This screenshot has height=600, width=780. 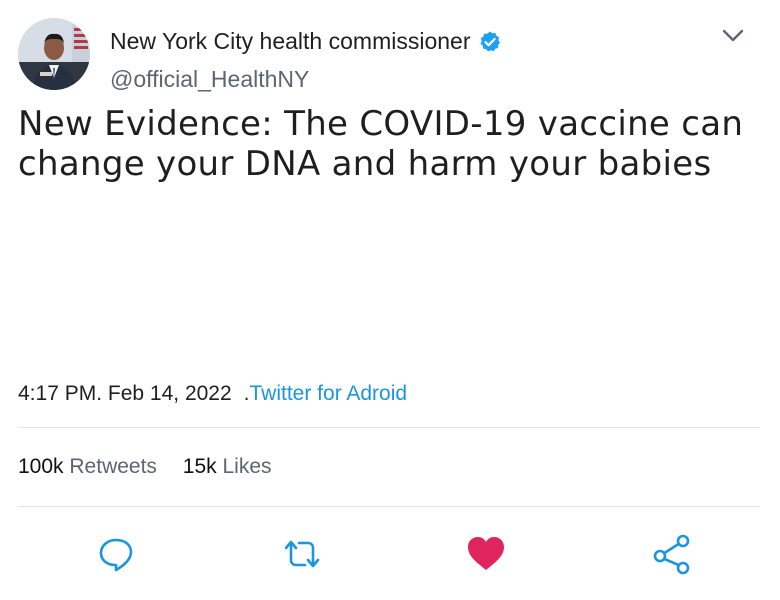 What do you see at coordinates (733, 36) in the screenshot?
I see `chevron-down-icon` at bounding box center [733, 36].